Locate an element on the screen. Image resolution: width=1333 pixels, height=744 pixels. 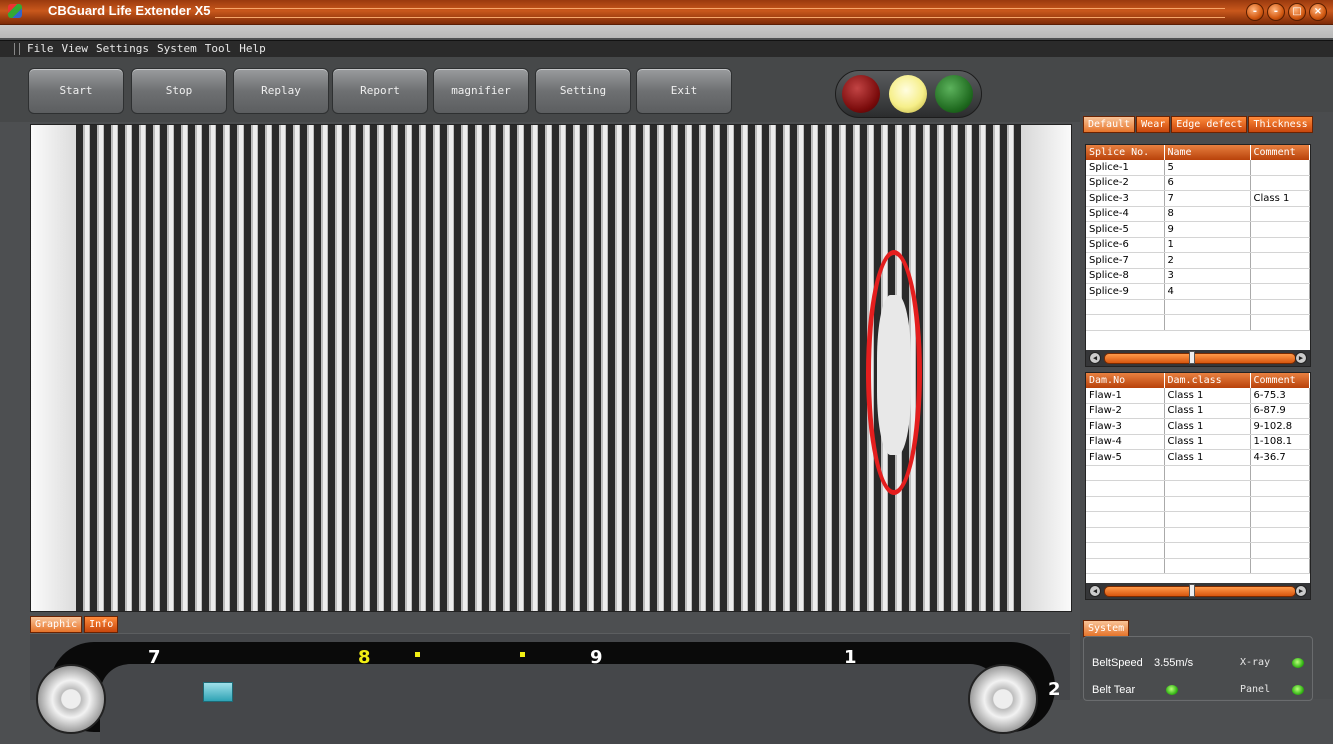
belt-speed-value: 3.55m/s is located at coordinates (1174, 663).